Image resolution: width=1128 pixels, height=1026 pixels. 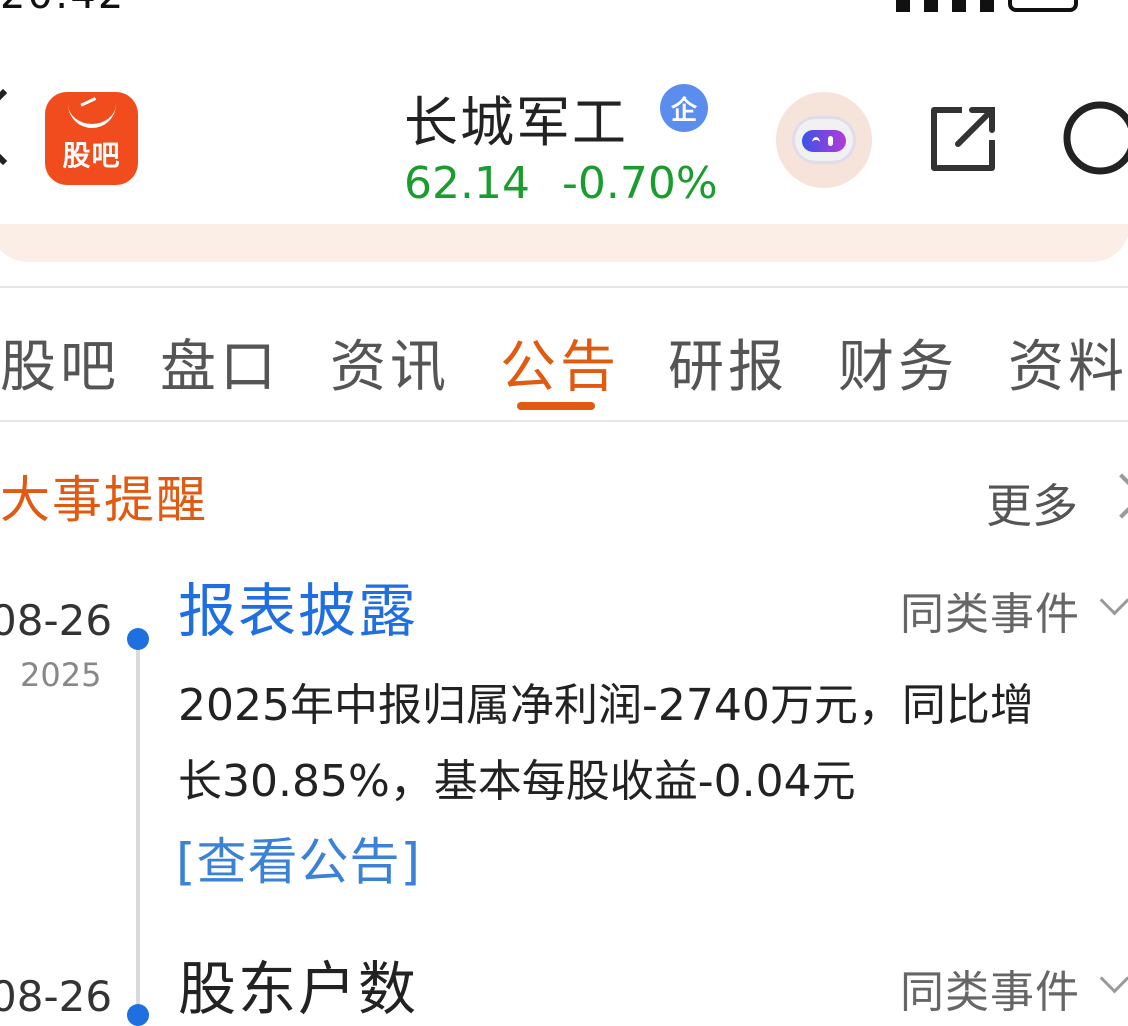 What do you see at coordinates (220, 362) in the screenshot?
I see `tab-pankou: 盘口` at bounding box center [220, 362].